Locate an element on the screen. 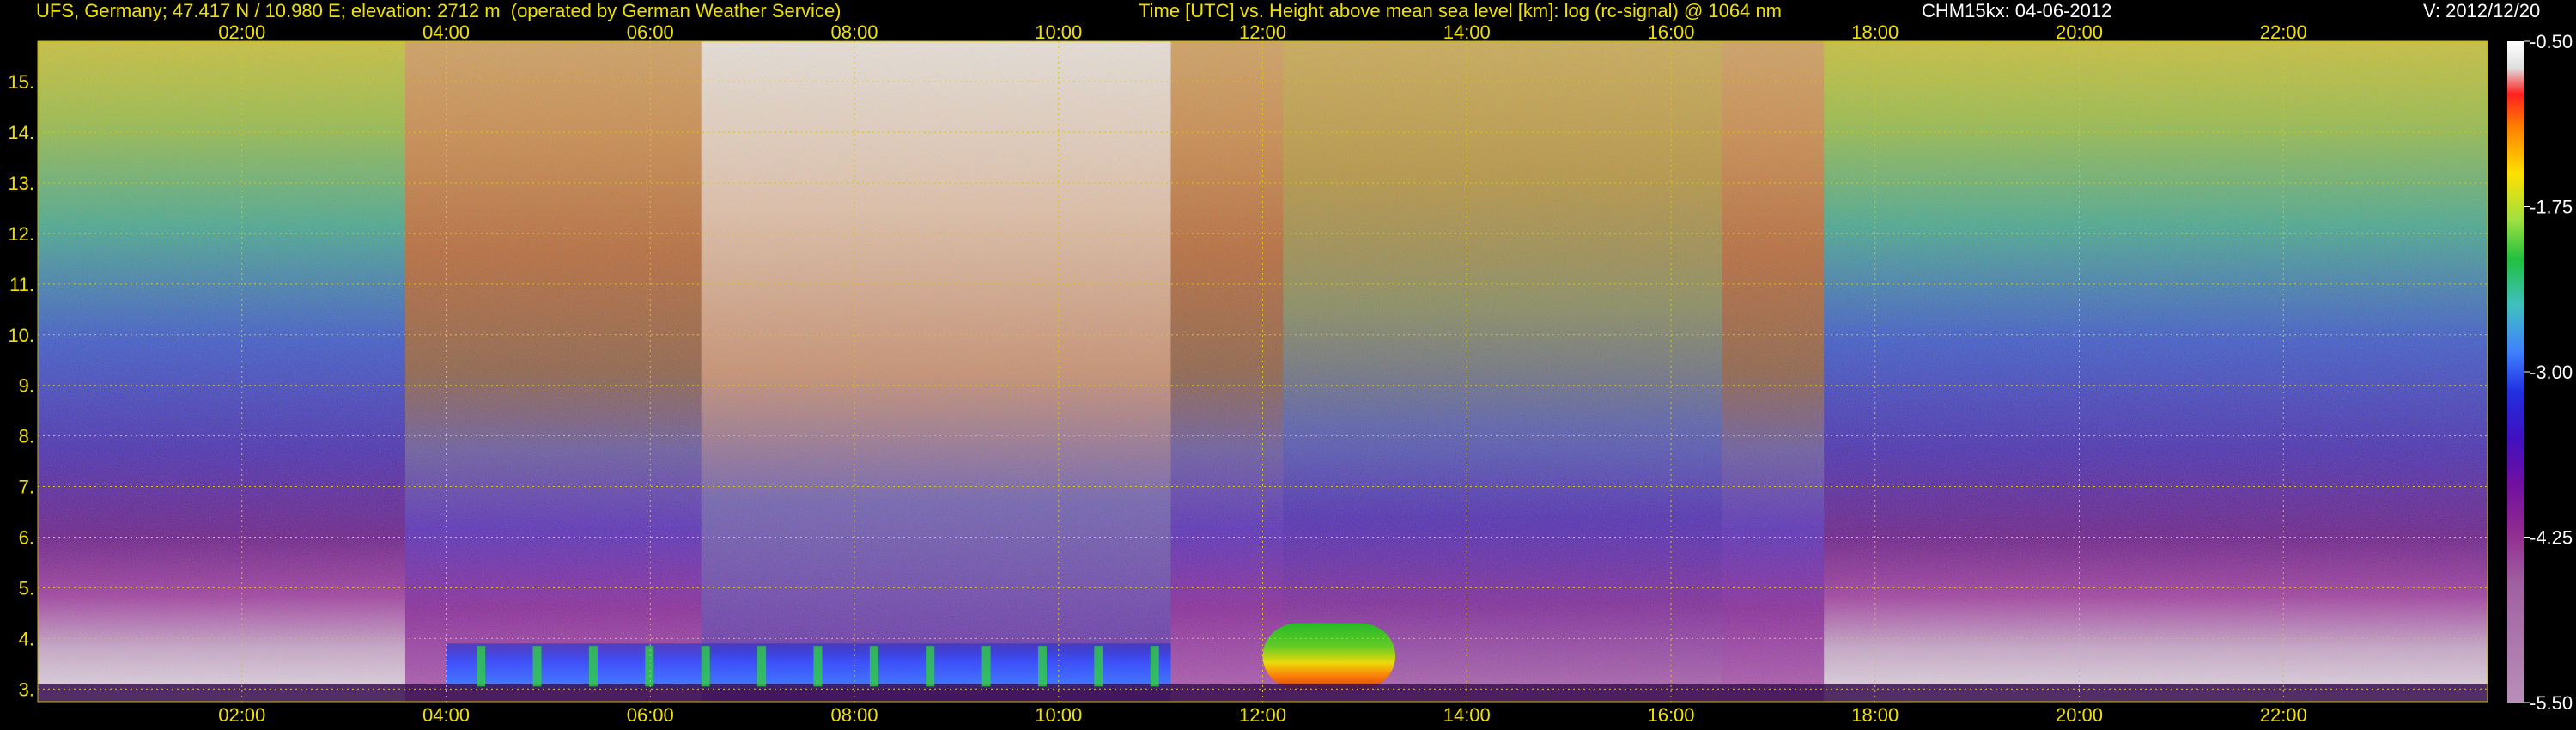 This screenshot has height=730, width=2576. y-tick-label: 4. is located at coordinates (27, 638).